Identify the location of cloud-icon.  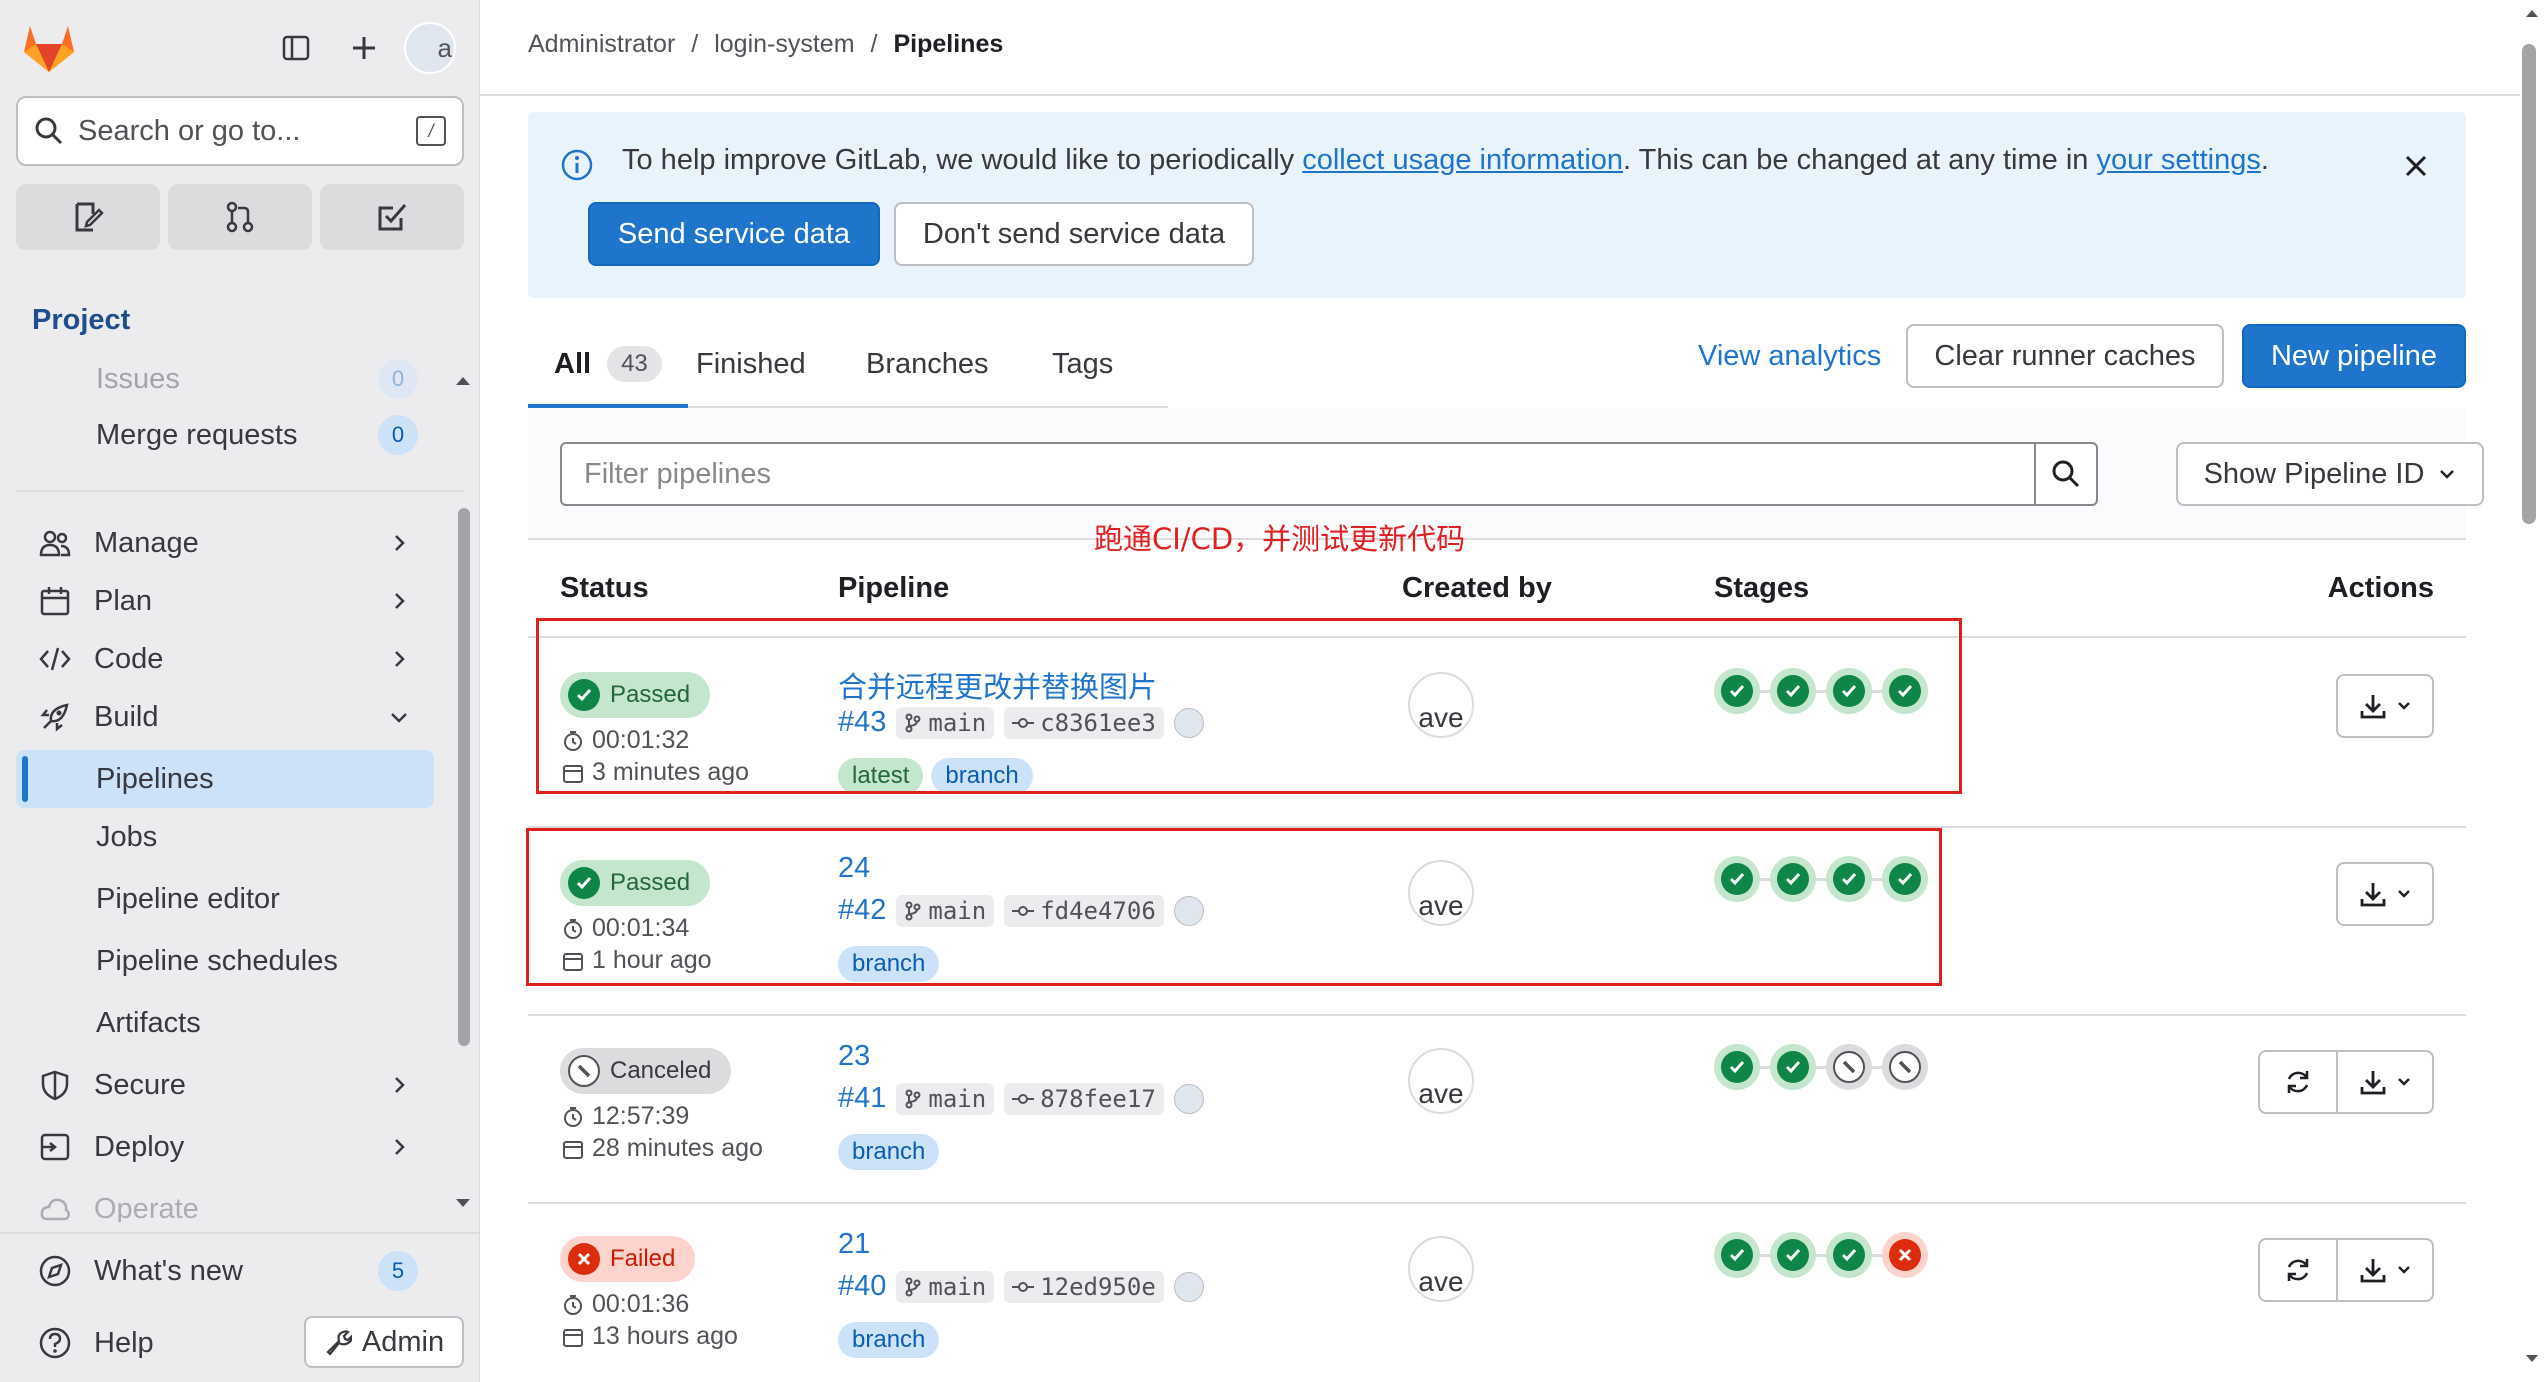
(55, 1207).